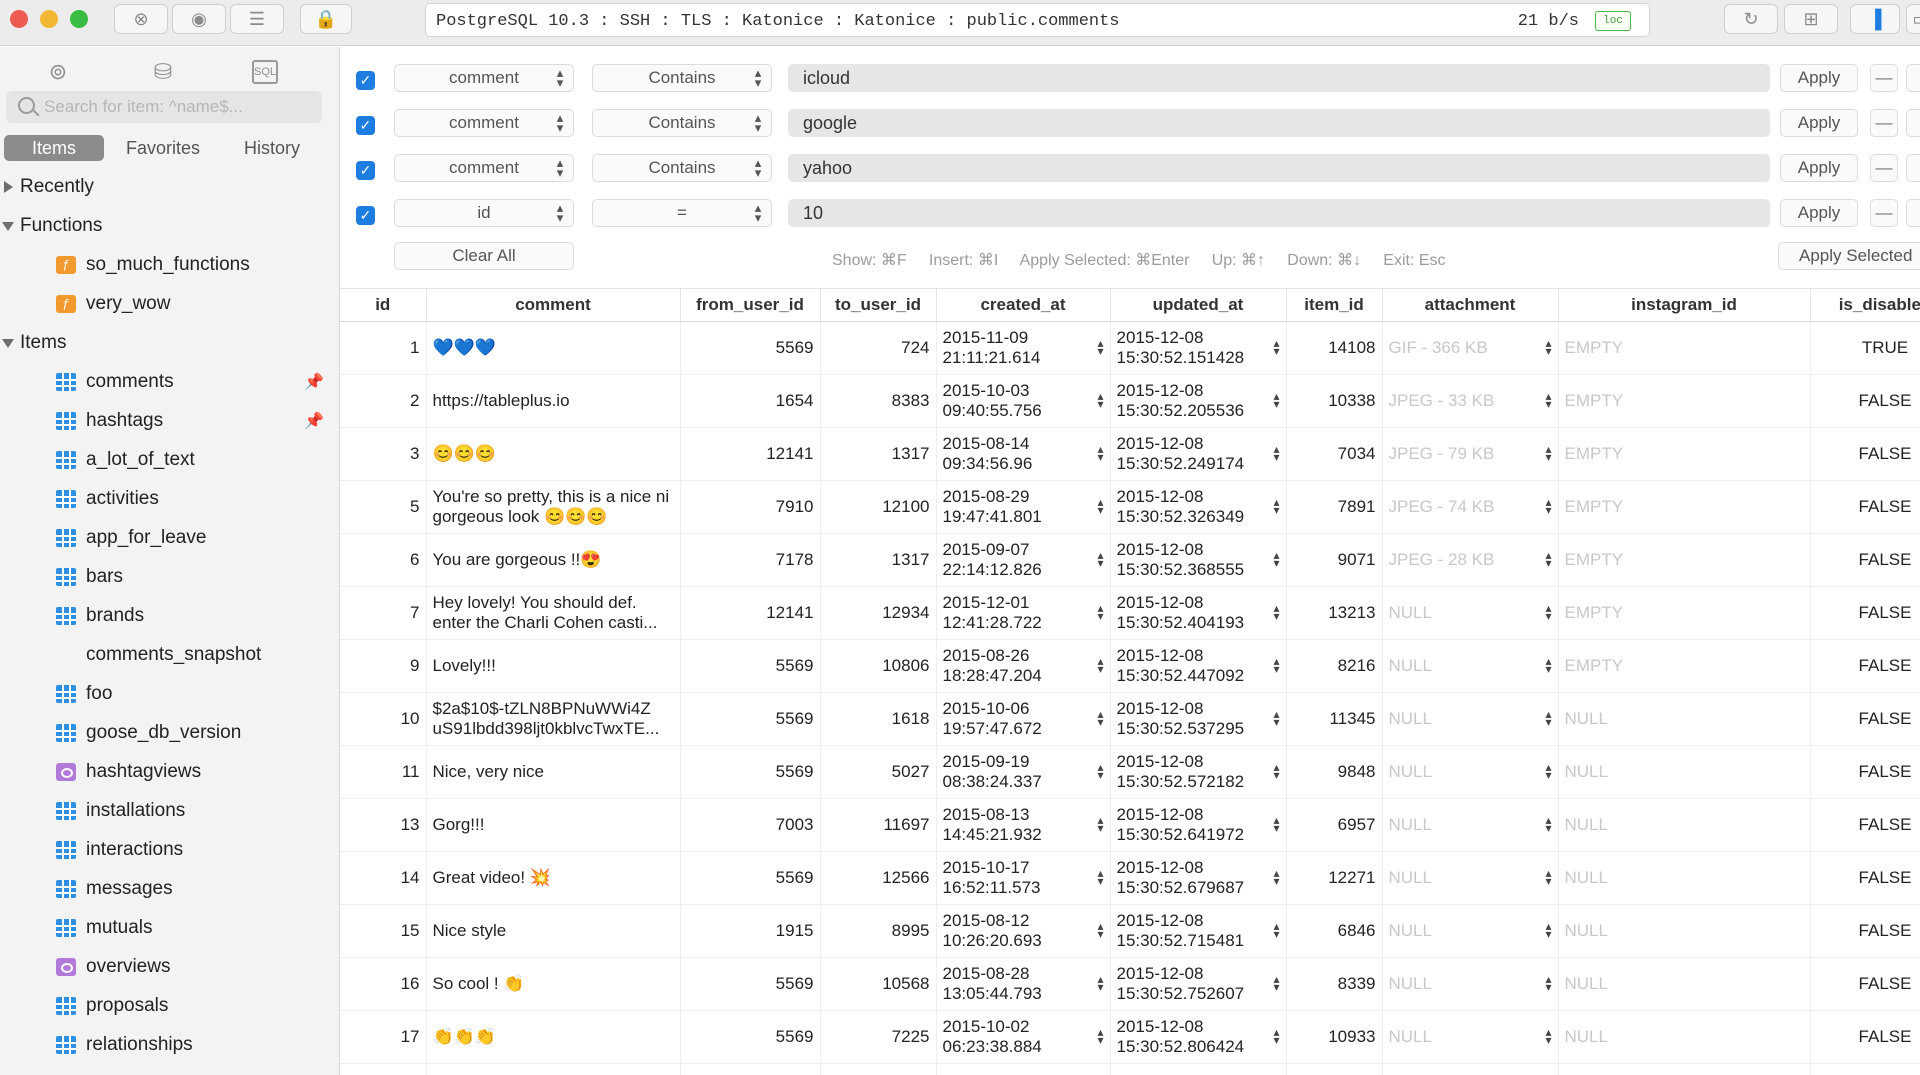 The width and height of the screenshot is (1920, 1075). What do you see at coordinates (169, 616) in the screenshot?
I see `sidebar-item-brands: brands` at bounding box center [169, 616].